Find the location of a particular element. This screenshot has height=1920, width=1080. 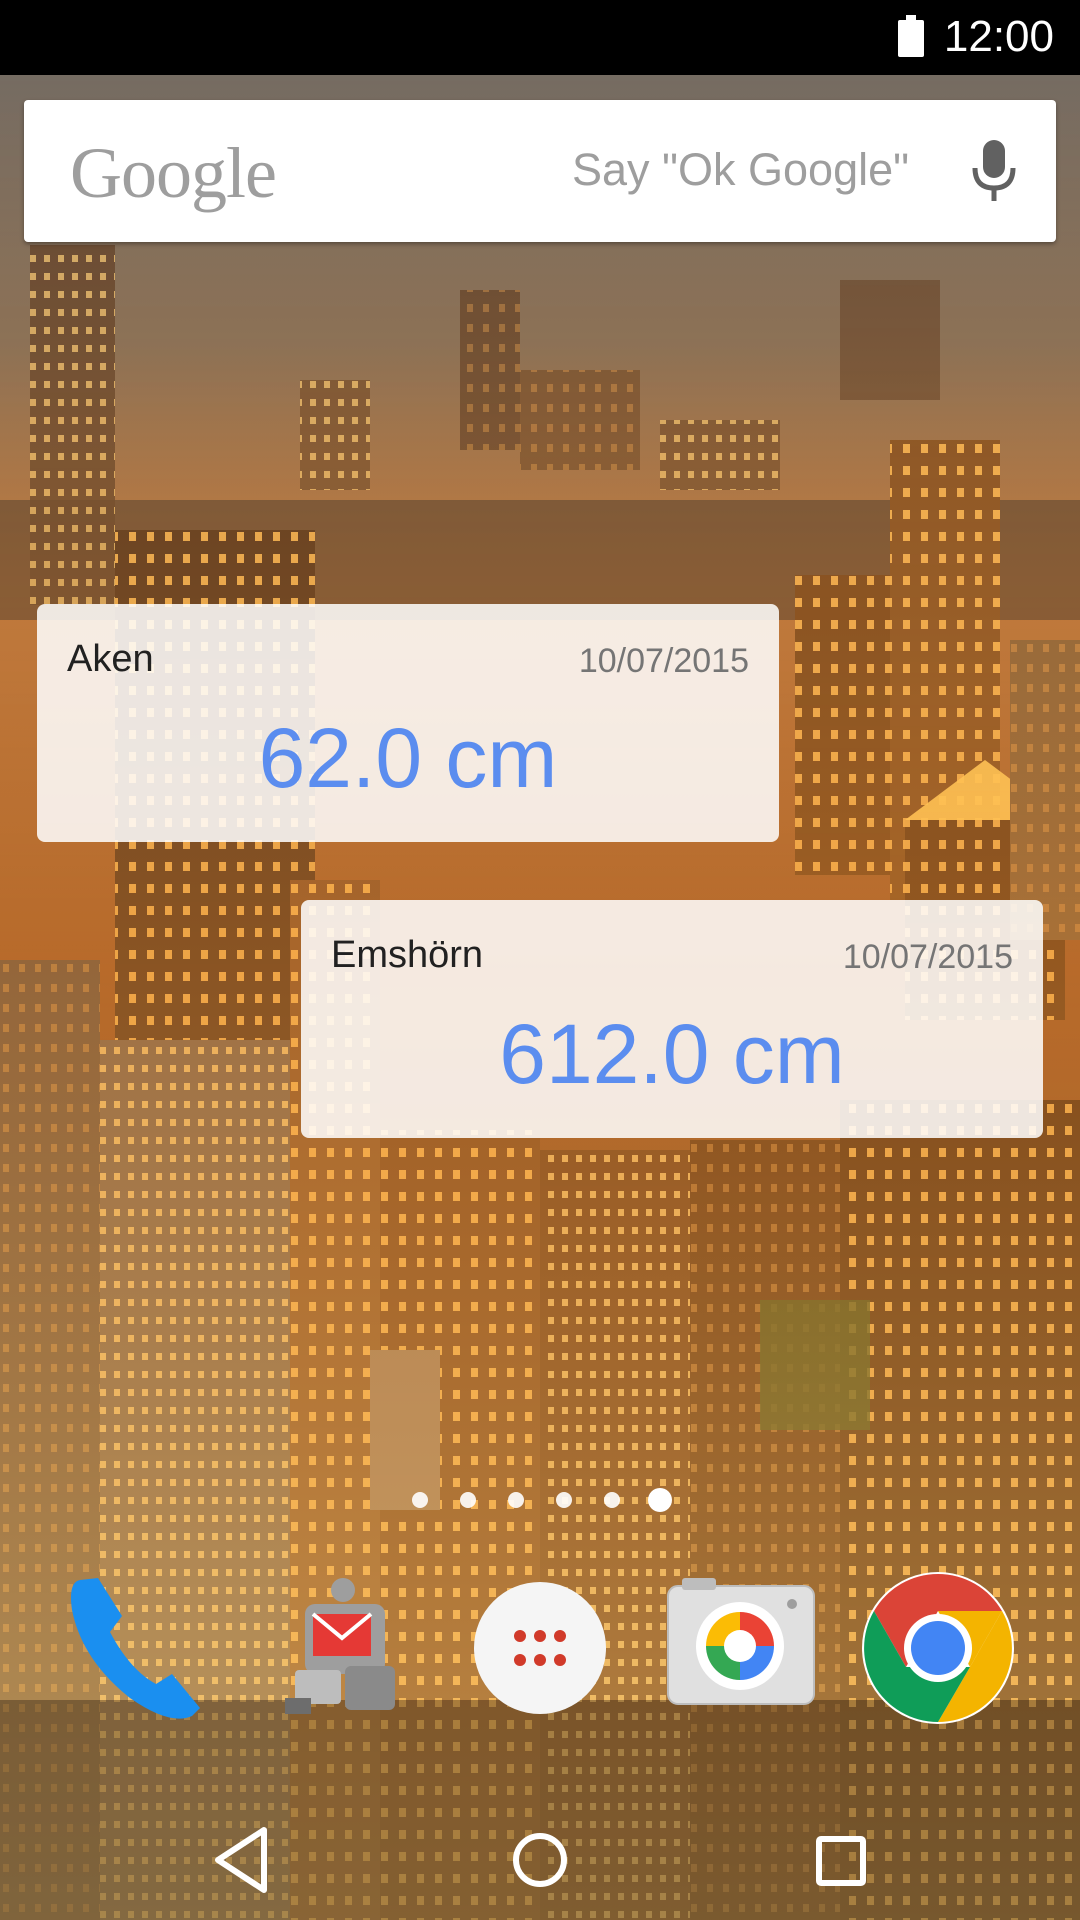

status-bar: 12:00 is located at coordinates (540, 37).